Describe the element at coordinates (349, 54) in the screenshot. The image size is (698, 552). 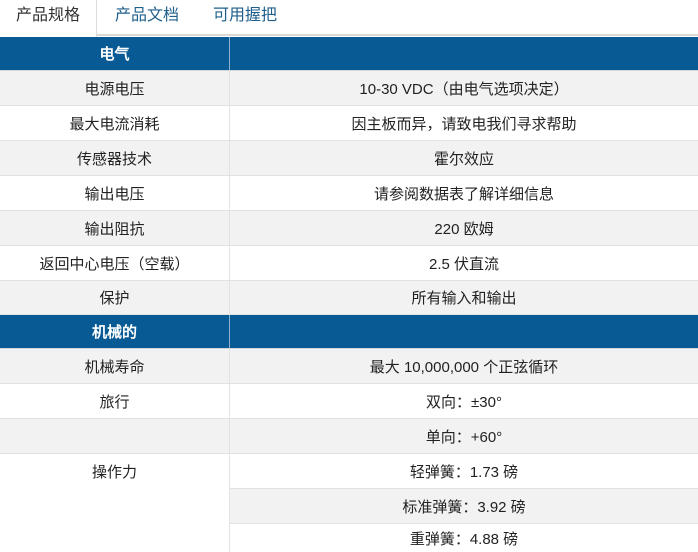
I see `section-header-electrical: 电气` at that location.